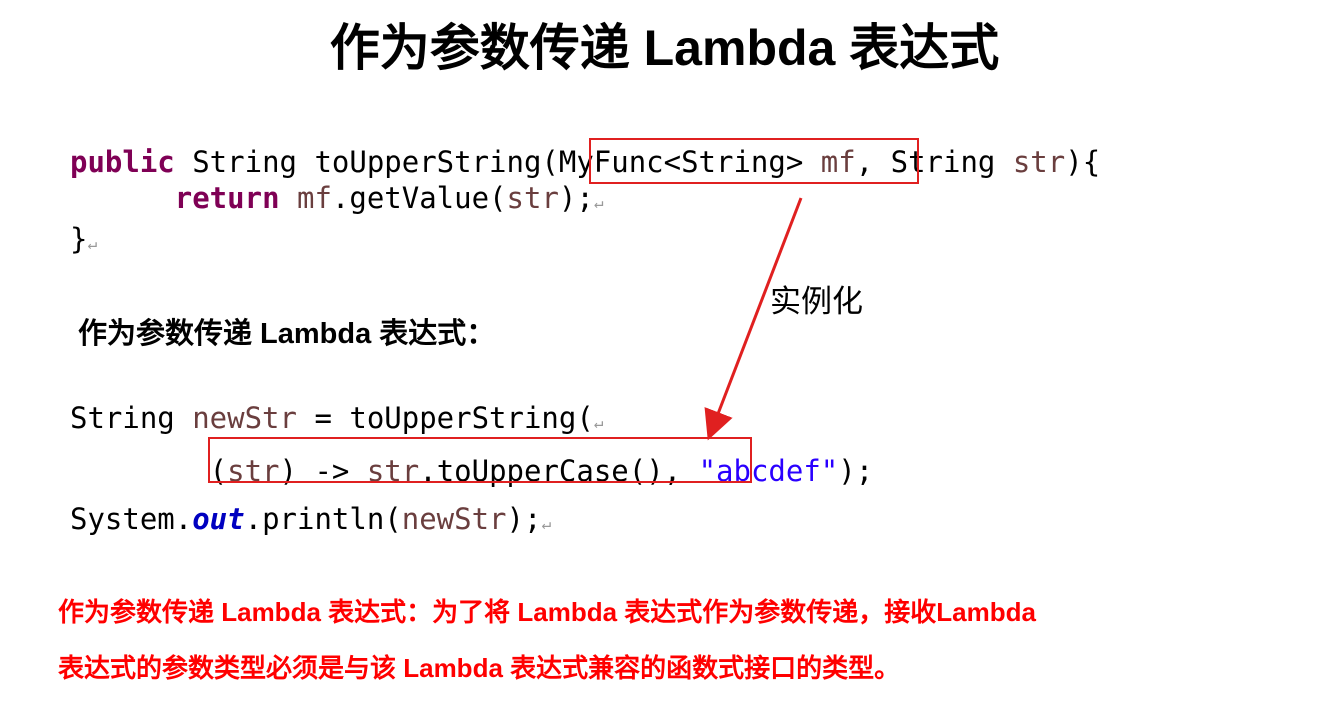  I want to click on note-line-2: 表达式的参数类型必须是与该 Lambda 表达式兼容的函数式接口的类型。, so click(479, 668).